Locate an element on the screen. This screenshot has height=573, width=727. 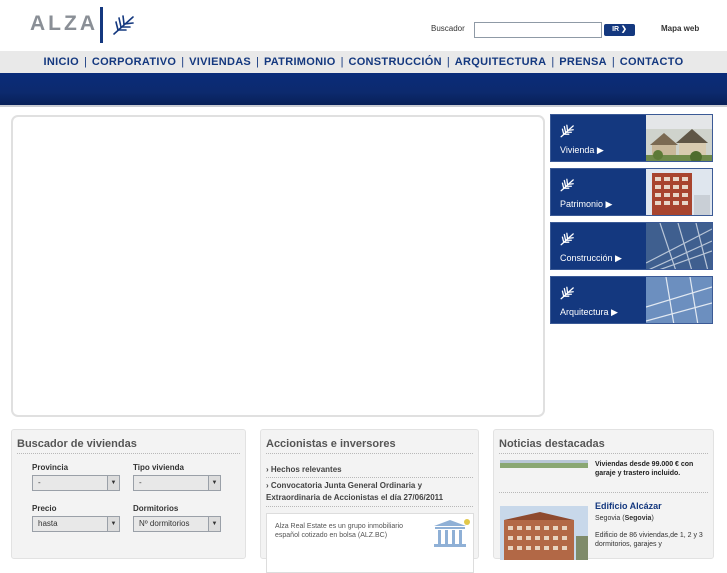
side-link-arquitectura: Arquitectura ▶ is located at coordinates (631, 300).